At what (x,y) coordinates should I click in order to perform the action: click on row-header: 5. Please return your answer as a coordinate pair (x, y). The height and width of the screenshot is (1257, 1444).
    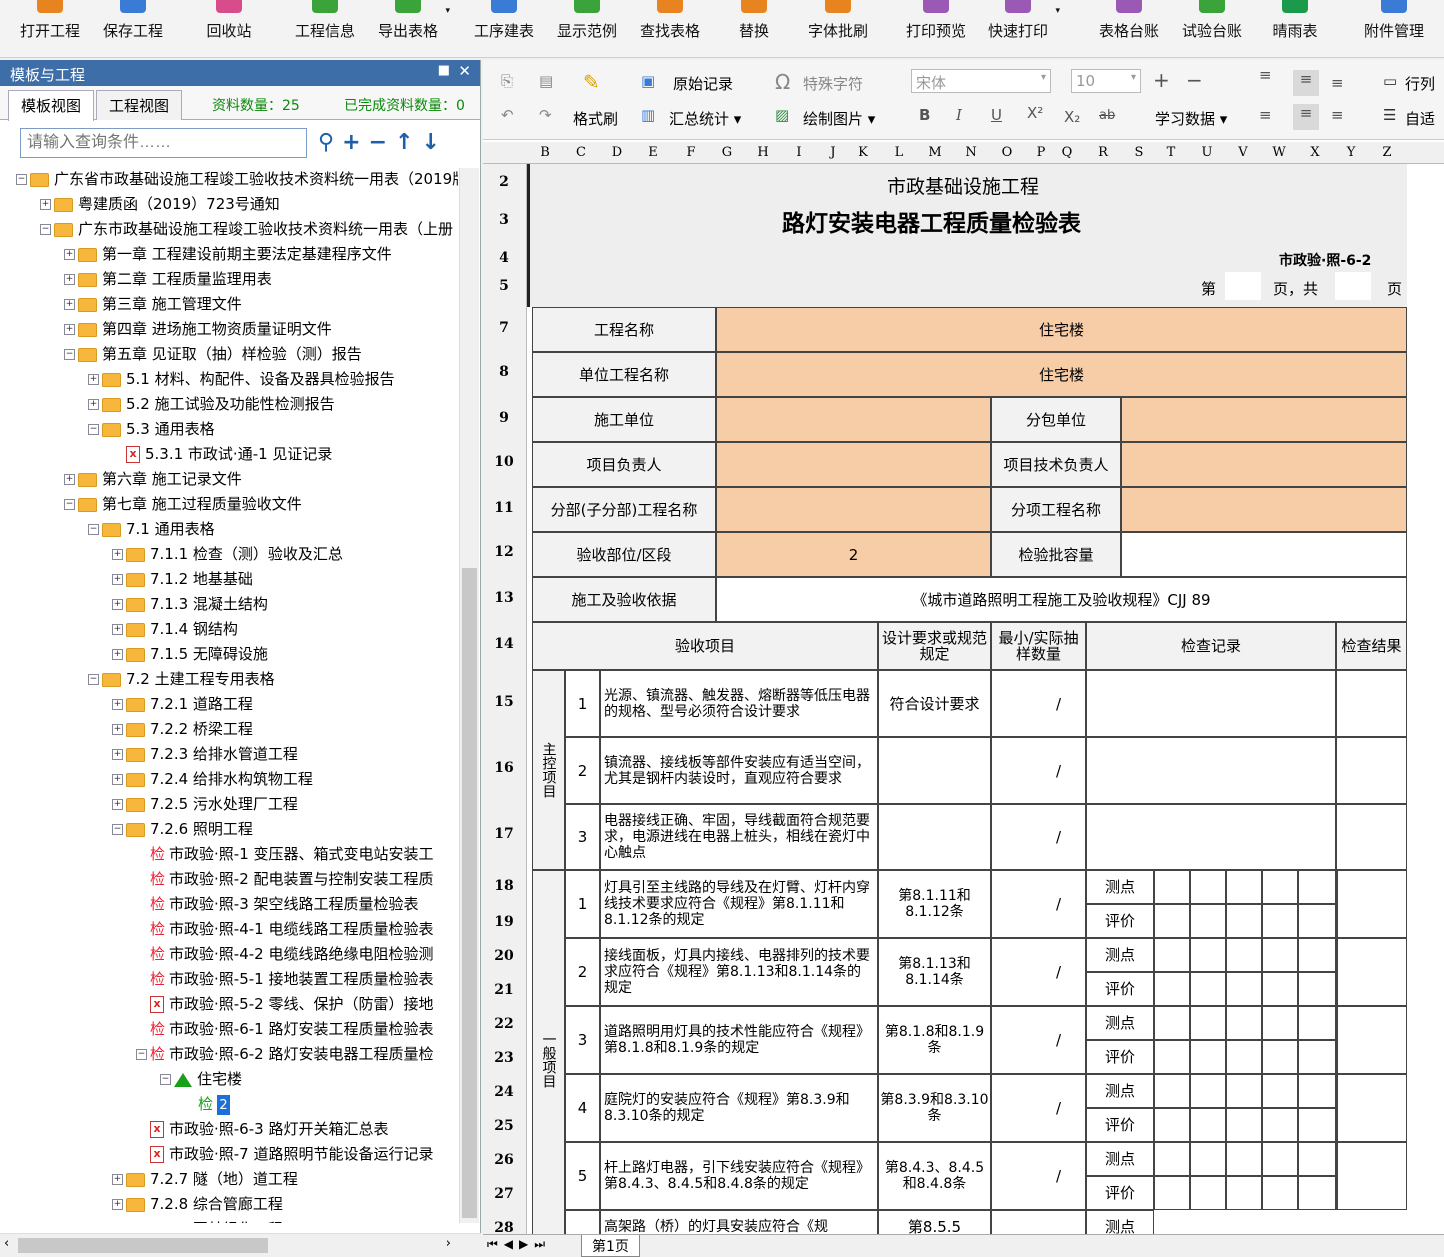
    Looking at the image, I should click on (504, 286).